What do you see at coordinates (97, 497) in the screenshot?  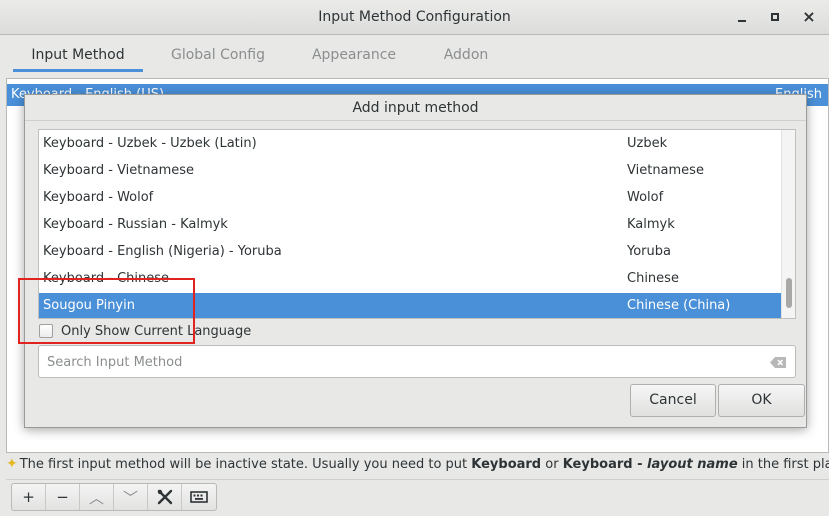 I see `move-up-button: ︿` at bounding box center [97, 497].